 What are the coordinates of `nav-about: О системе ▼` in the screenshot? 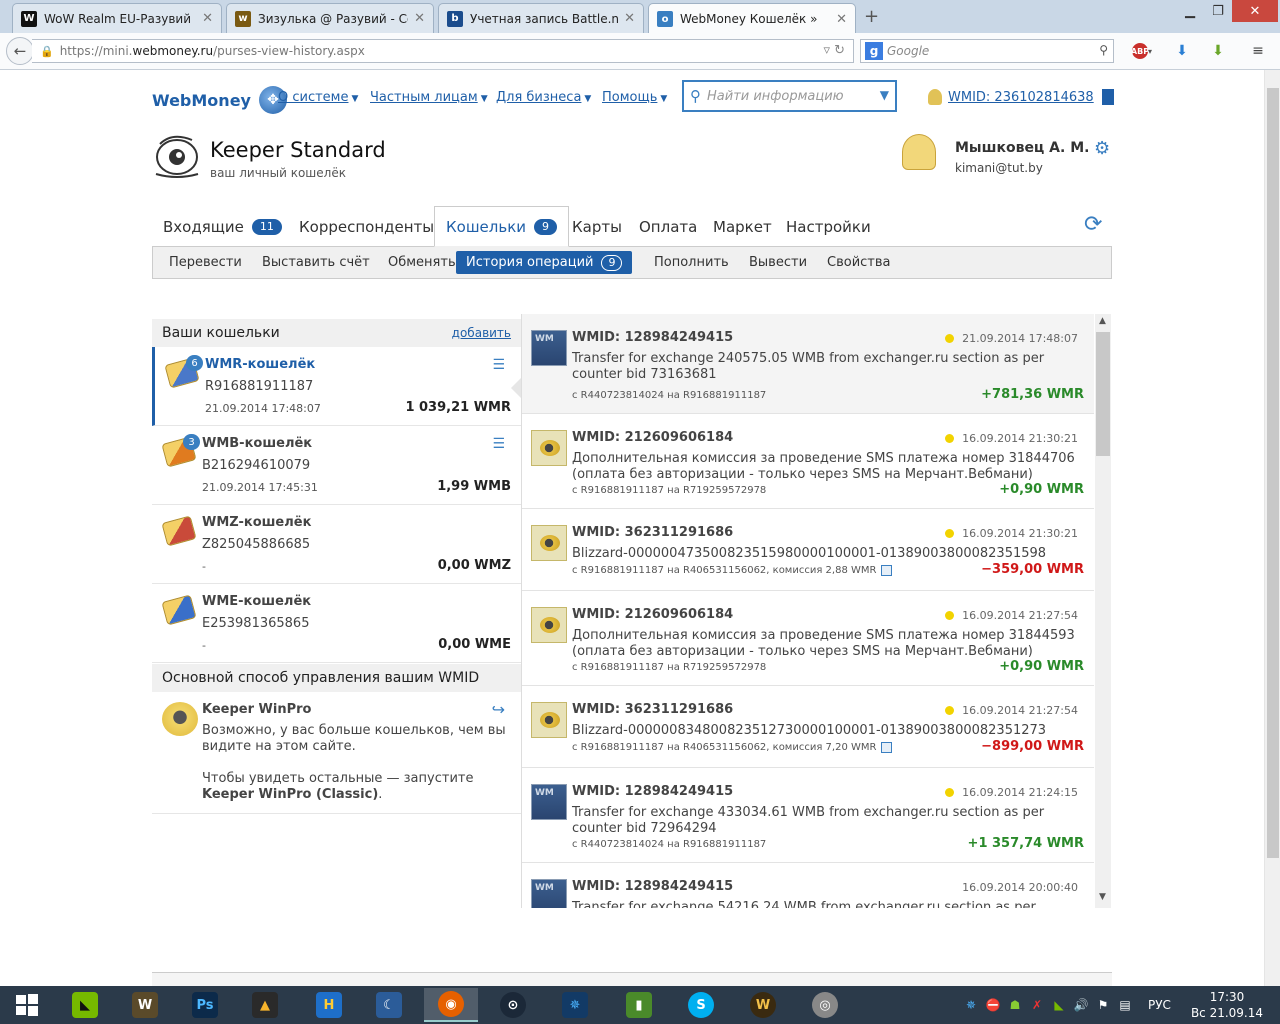 It's located at (318, 97).